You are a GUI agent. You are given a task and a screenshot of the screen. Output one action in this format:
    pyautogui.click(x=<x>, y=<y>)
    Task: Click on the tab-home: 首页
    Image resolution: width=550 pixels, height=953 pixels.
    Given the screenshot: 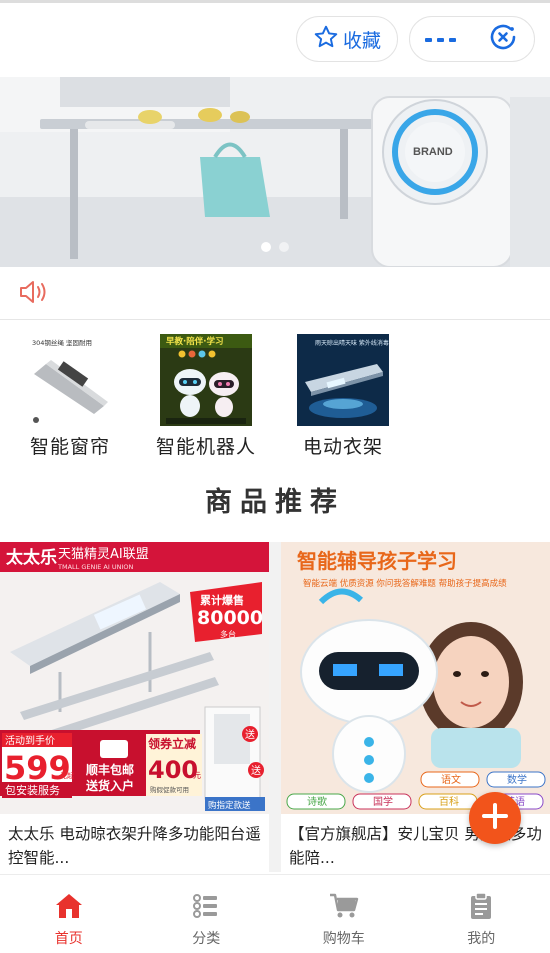 What is the action you would take?
    pyautogui.click(x=69, y=914)
    